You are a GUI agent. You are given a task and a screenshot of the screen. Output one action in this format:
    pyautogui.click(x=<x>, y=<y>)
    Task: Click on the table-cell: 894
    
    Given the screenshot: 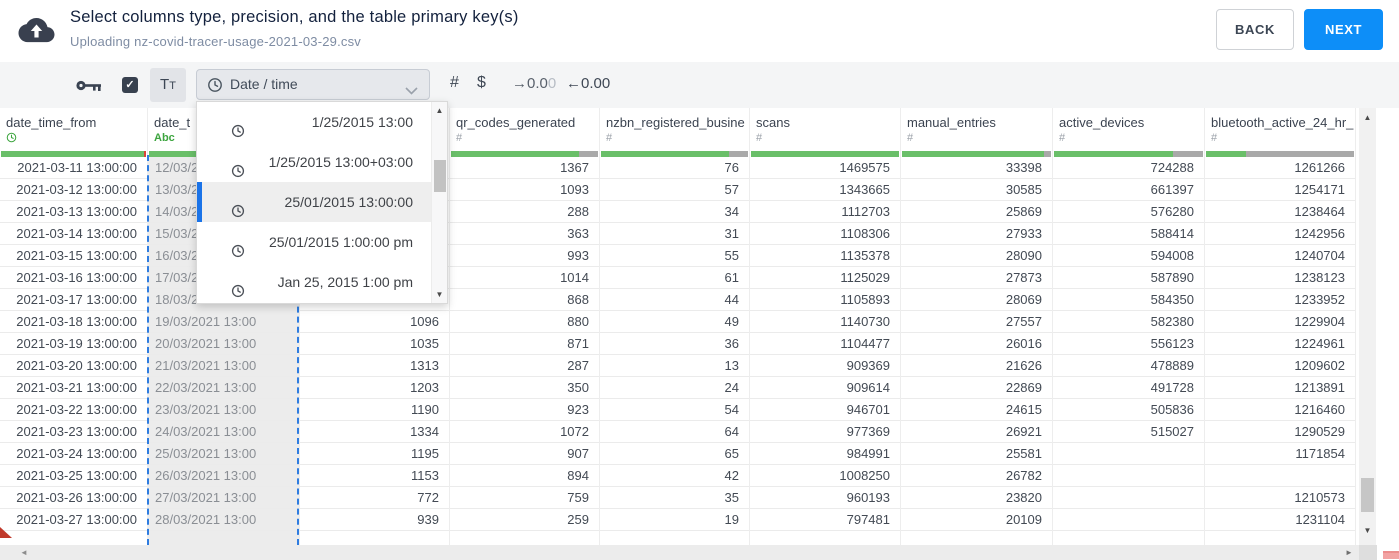 What is the action you would take?
    pyautogui.click(x=524, y=476)
    